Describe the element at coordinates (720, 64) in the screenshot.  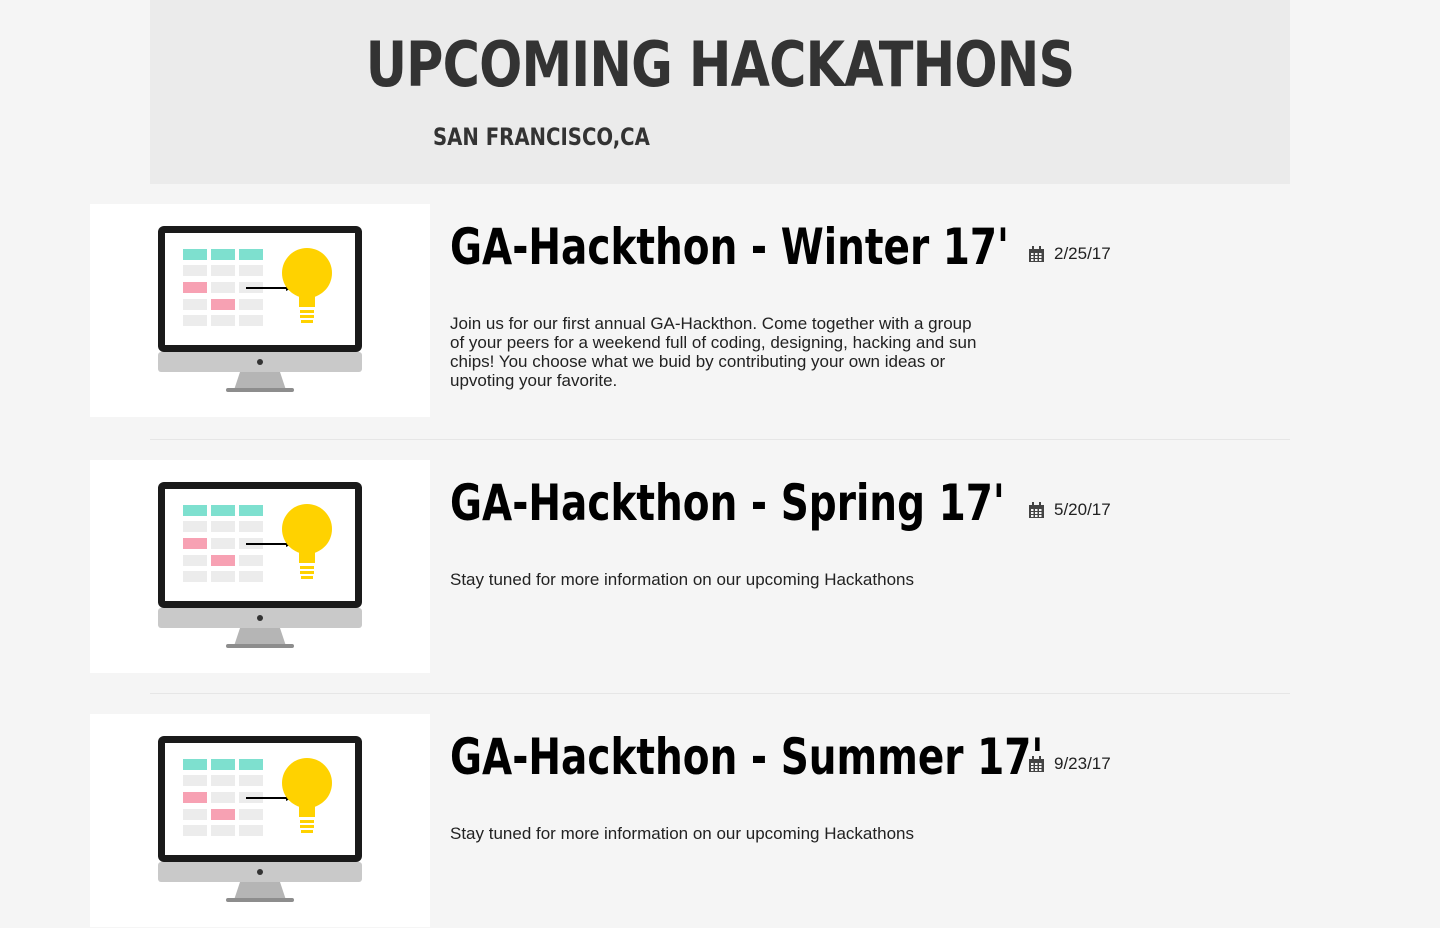
I see `page-title: UPCOMING HACKATHONS` at that location.